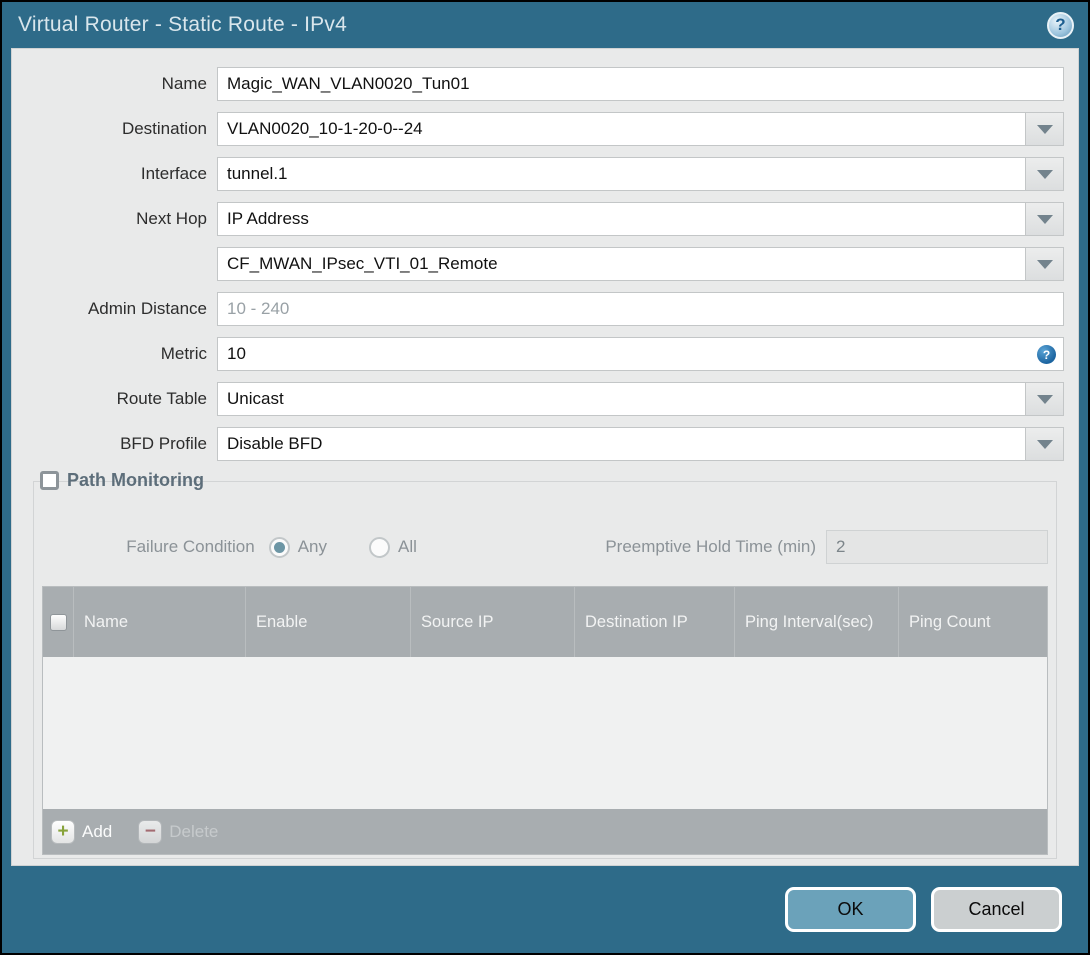 The image size is (1090, 955). Describe the element at coordinates (621, 264) in the screenshot. I see `next-hop-address-input` at that location.